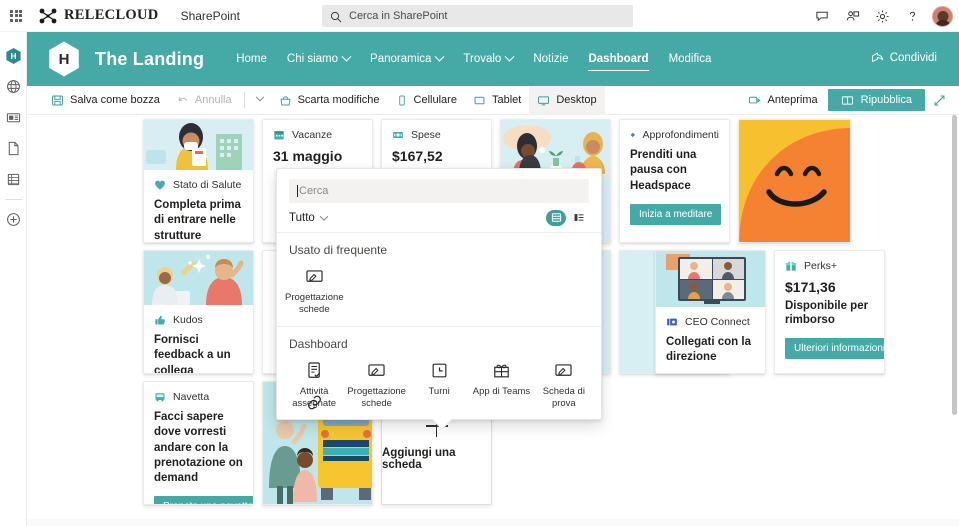 This screenshot has width=959, height=526. I want to click on card-action-button: Ulteriori informazioni, so click(834, 349).